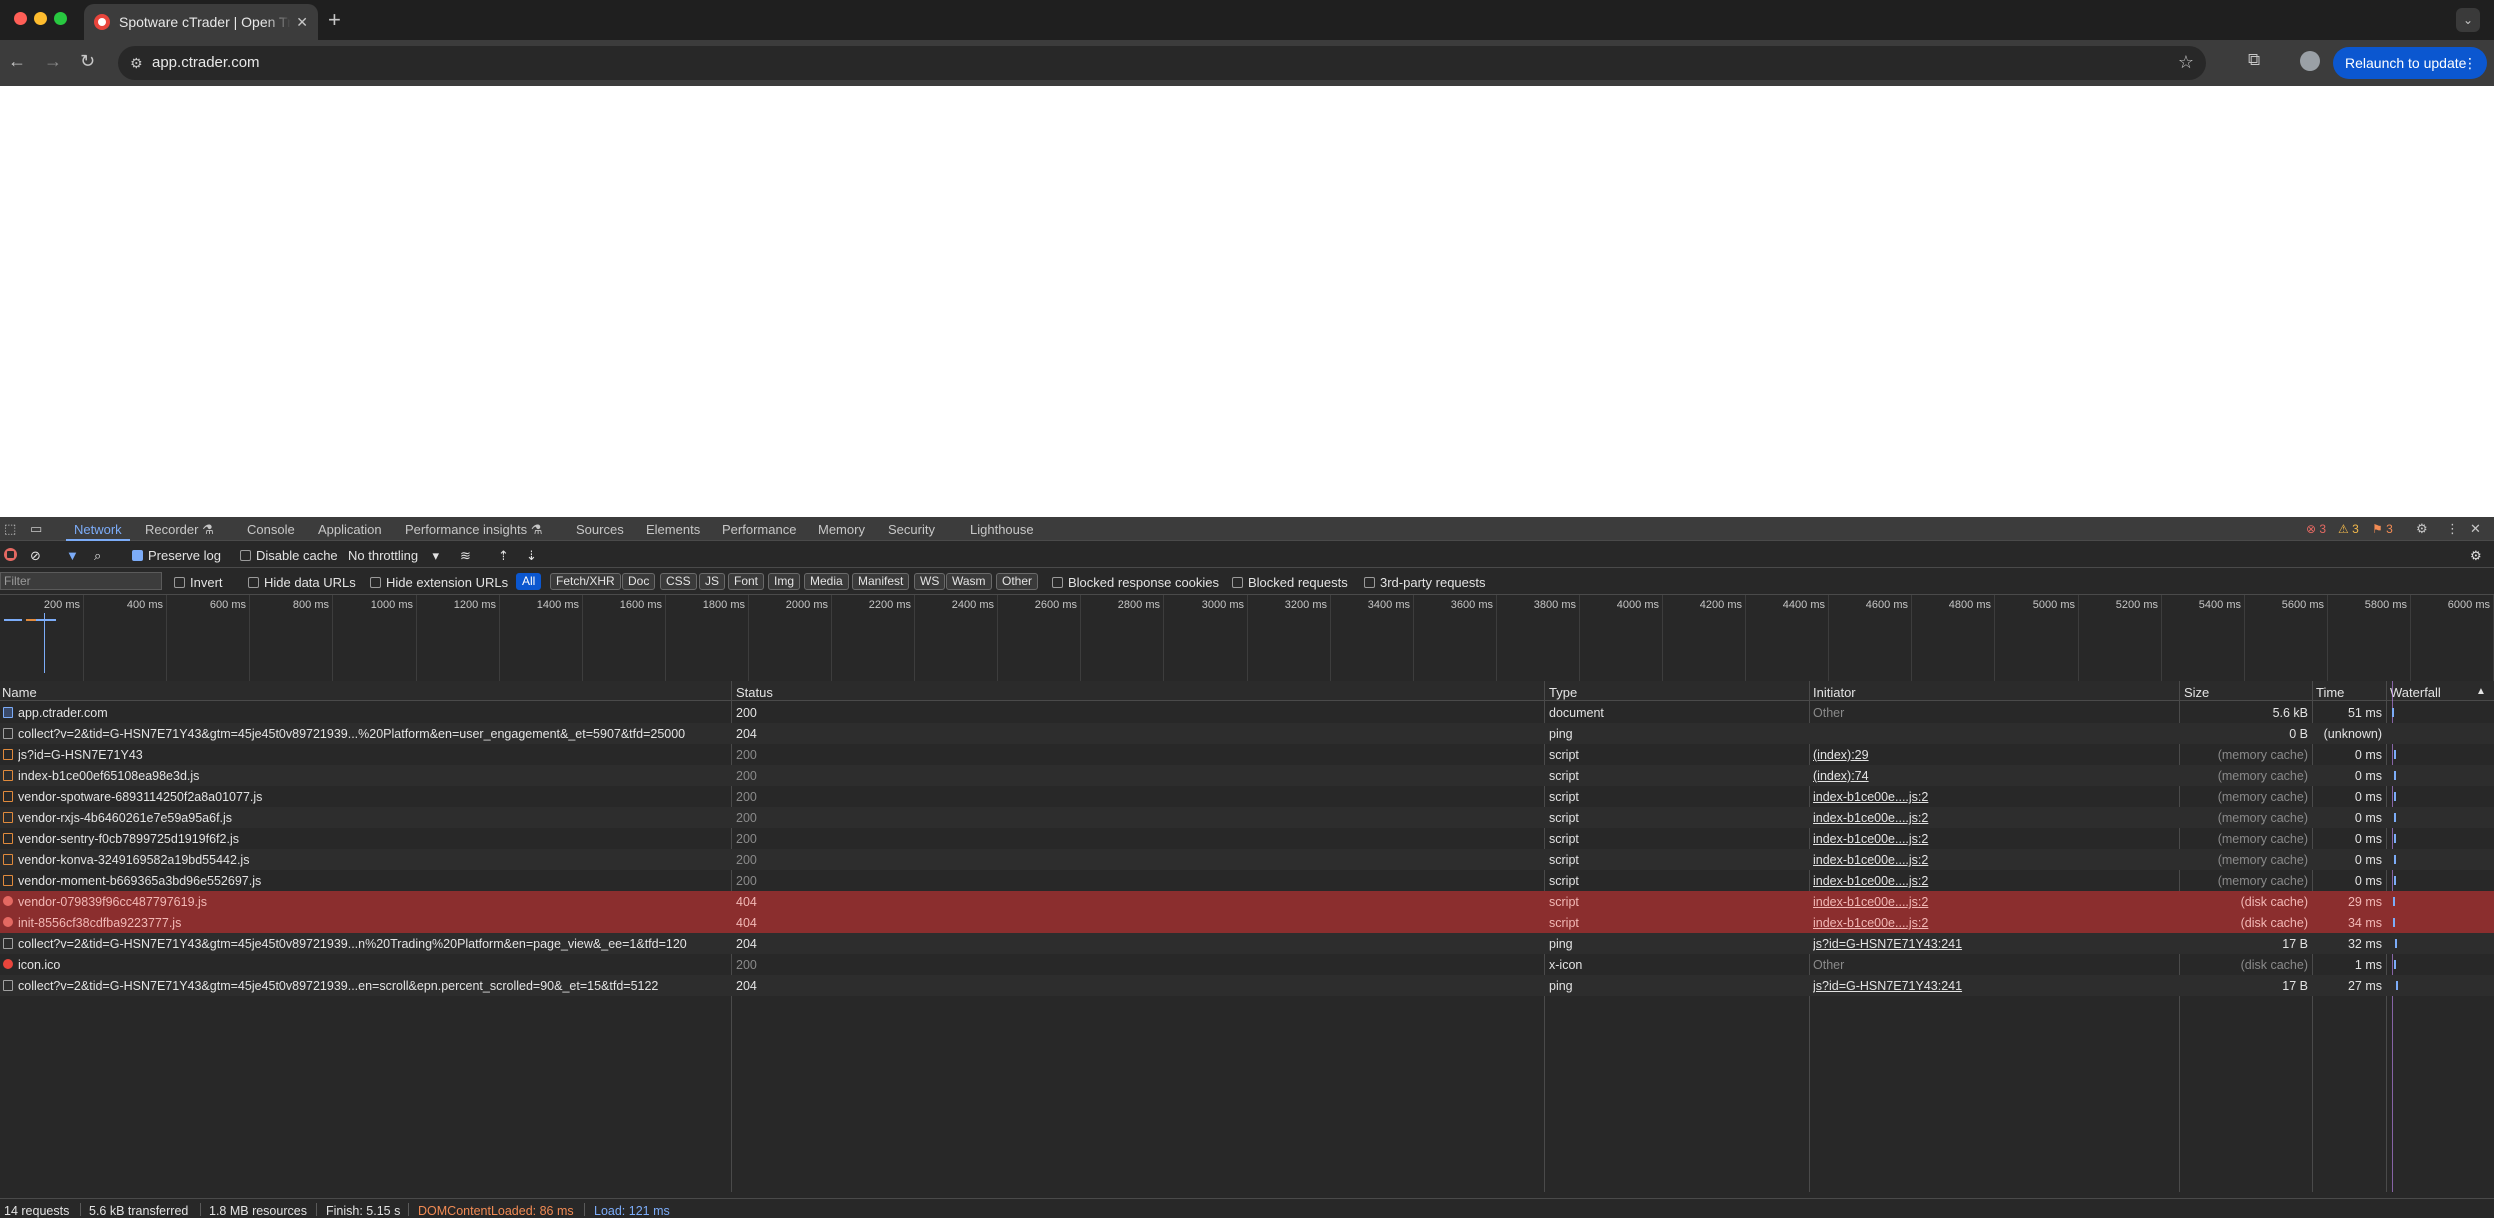  Describe the element at coordinates (1162, 63) in the screenshot. I see `address-bar: ⚙ app.ctrader.com ☆` at that location.